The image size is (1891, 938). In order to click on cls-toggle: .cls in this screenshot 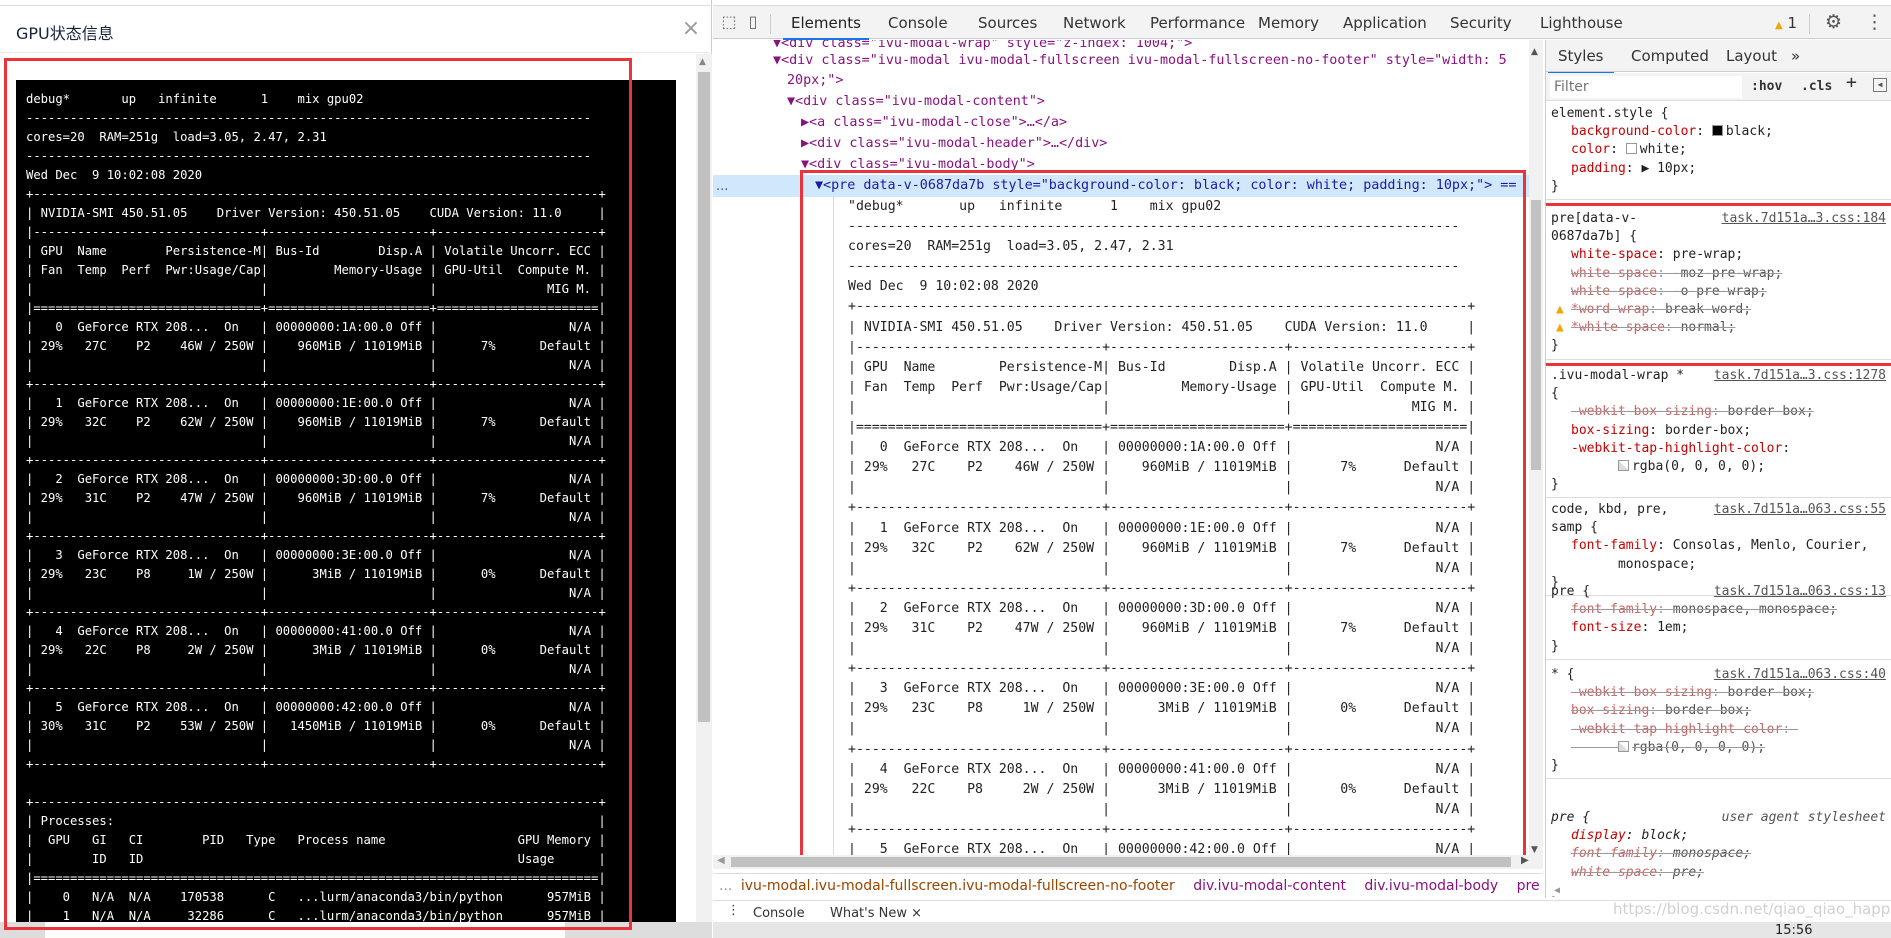, I will do `click(1816, 87)`.